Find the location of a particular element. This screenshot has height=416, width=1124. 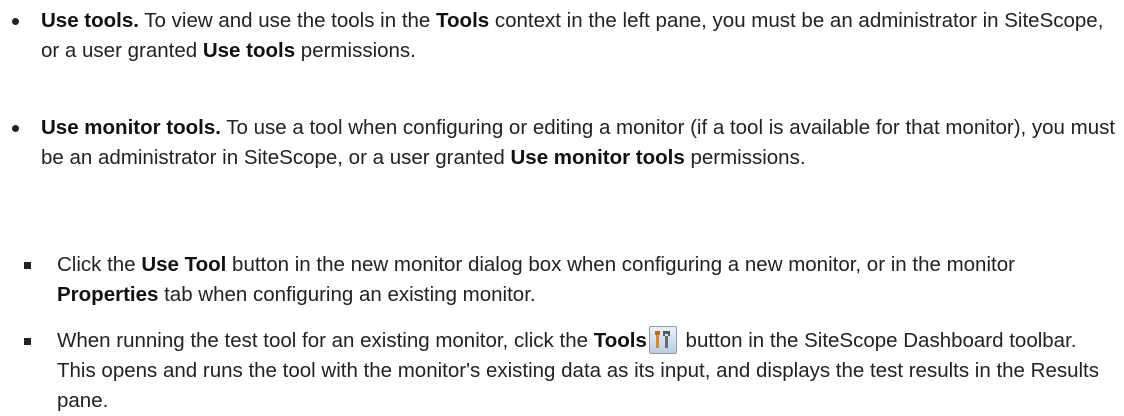

term-use-monitor-tools: Use monitor tools. is located at coordinates (131, 127).